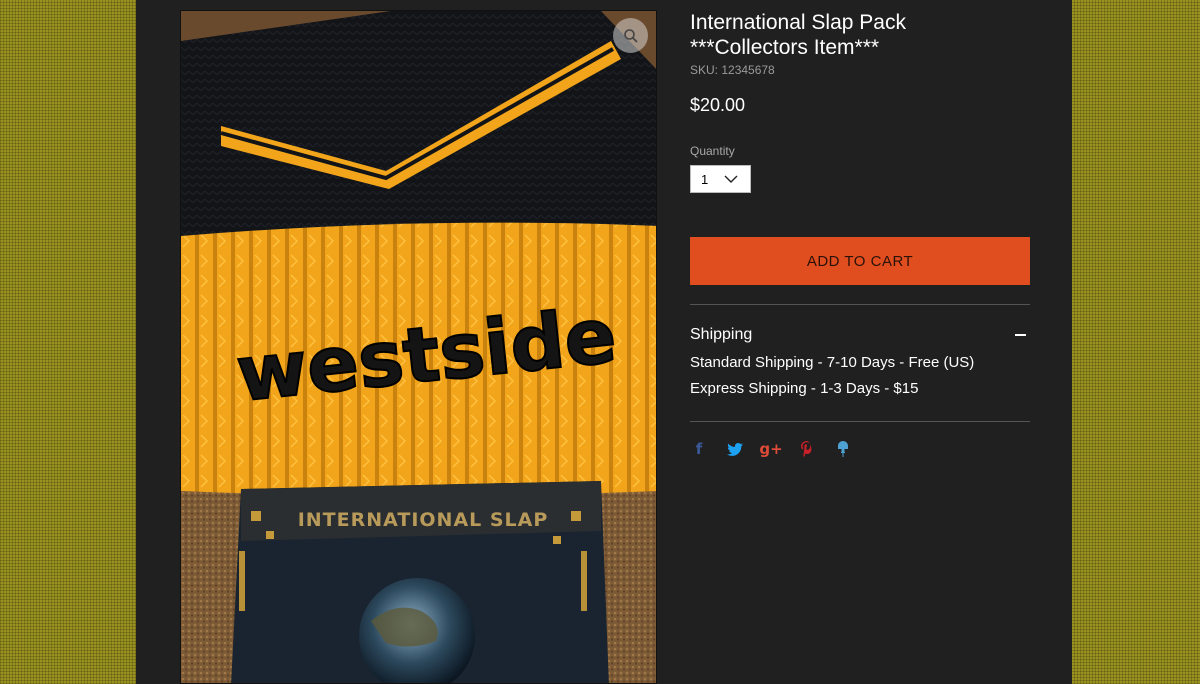 This screenshot has width=1200, height=684. Describe the element at coordinates (721, 334) in the screenshot. I see `shipping-title: Shipping` at that location.